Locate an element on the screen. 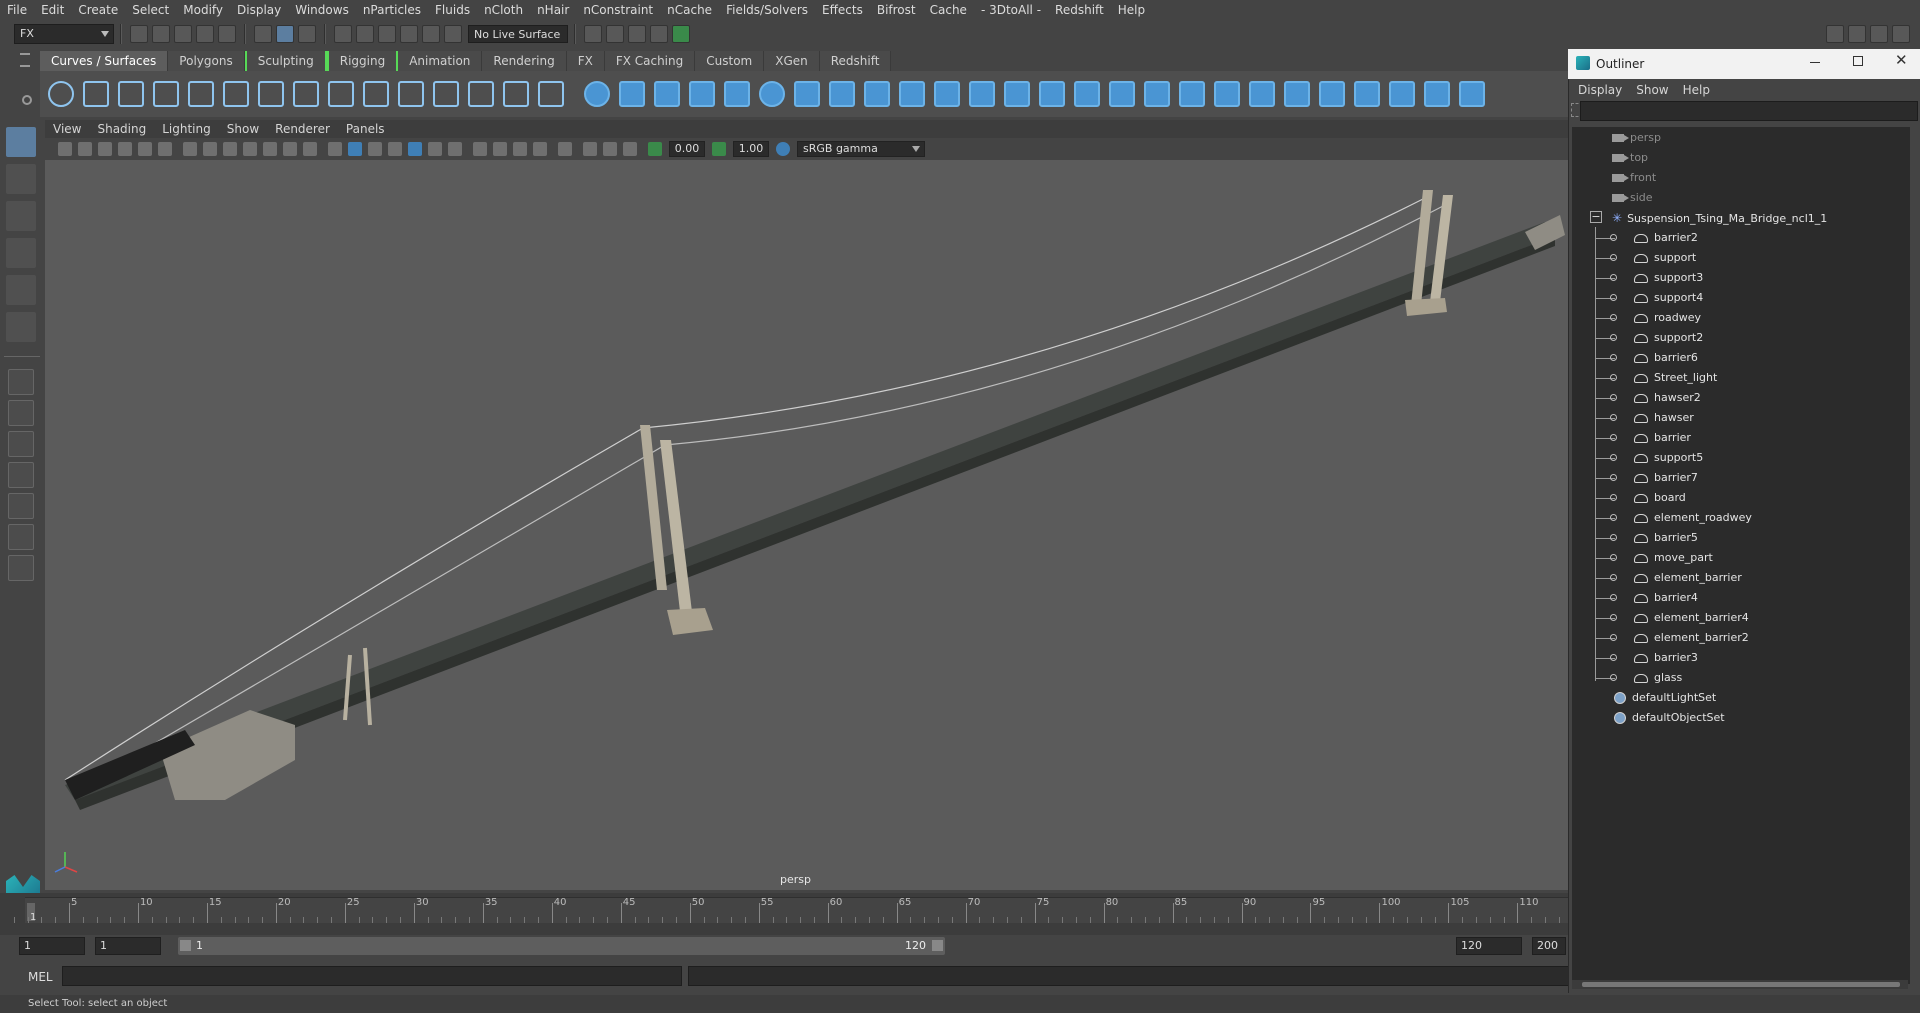  xray-joints-icon is located at coordinates (610, 149).